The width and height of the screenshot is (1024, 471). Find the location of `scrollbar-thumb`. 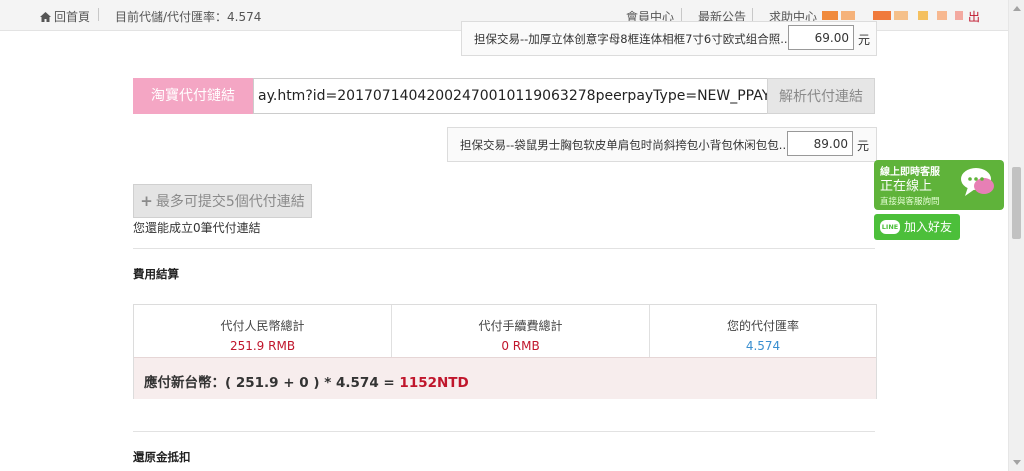

scrollbar-thumb is located at coordinates (1016, 203).